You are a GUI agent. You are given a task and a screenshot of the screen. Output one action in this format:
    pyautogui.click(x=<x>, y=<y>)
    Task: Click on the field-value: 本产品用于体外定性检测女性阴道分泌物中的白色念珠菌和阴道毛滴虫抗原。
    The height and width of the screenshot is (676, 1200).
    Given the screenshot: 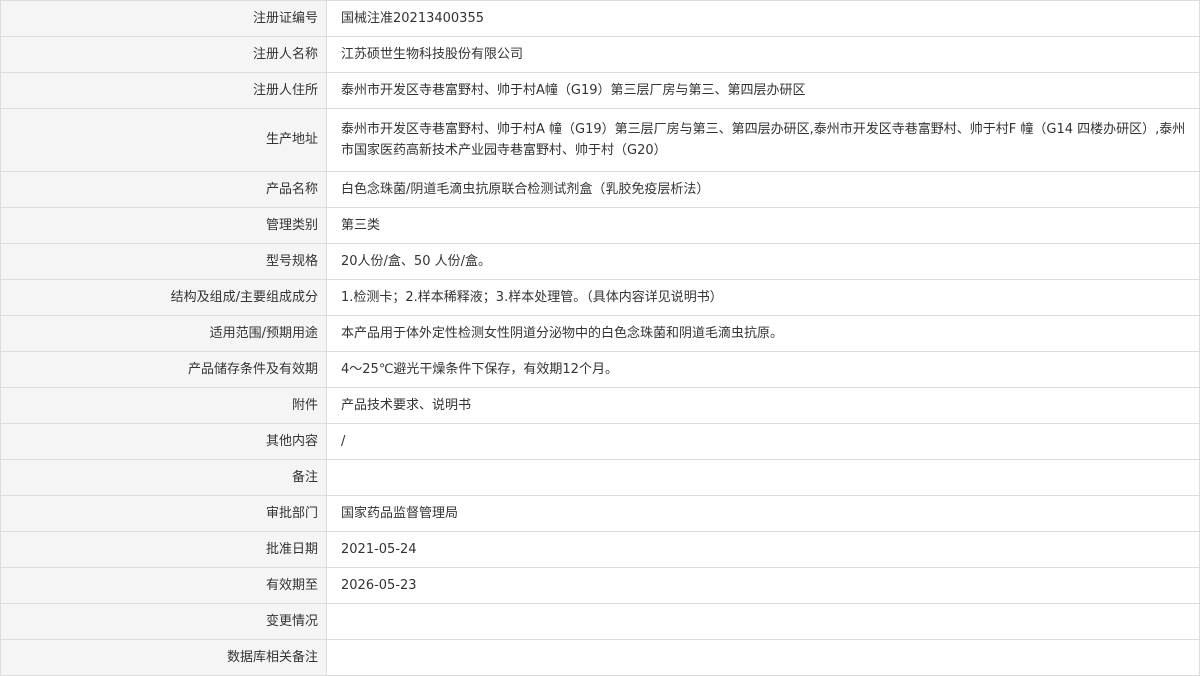 What is the action you would take?
    pyautogui.click(x=763, y=333)
    